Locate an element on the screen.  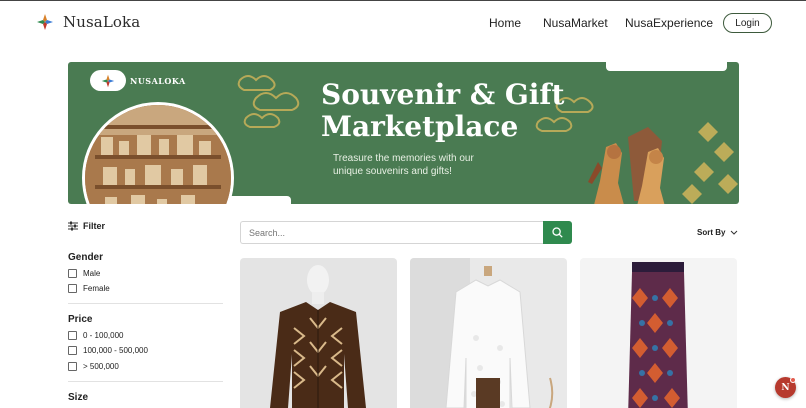
search-icon is located at coordinates (557, 232).